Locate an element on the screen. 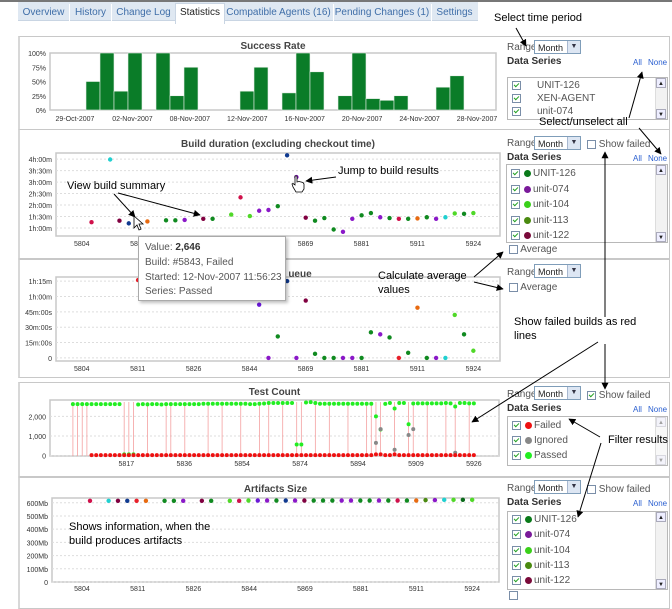 This screenshot has width=672, height=609. series-item: Passed is located at coordinates (539, 456).